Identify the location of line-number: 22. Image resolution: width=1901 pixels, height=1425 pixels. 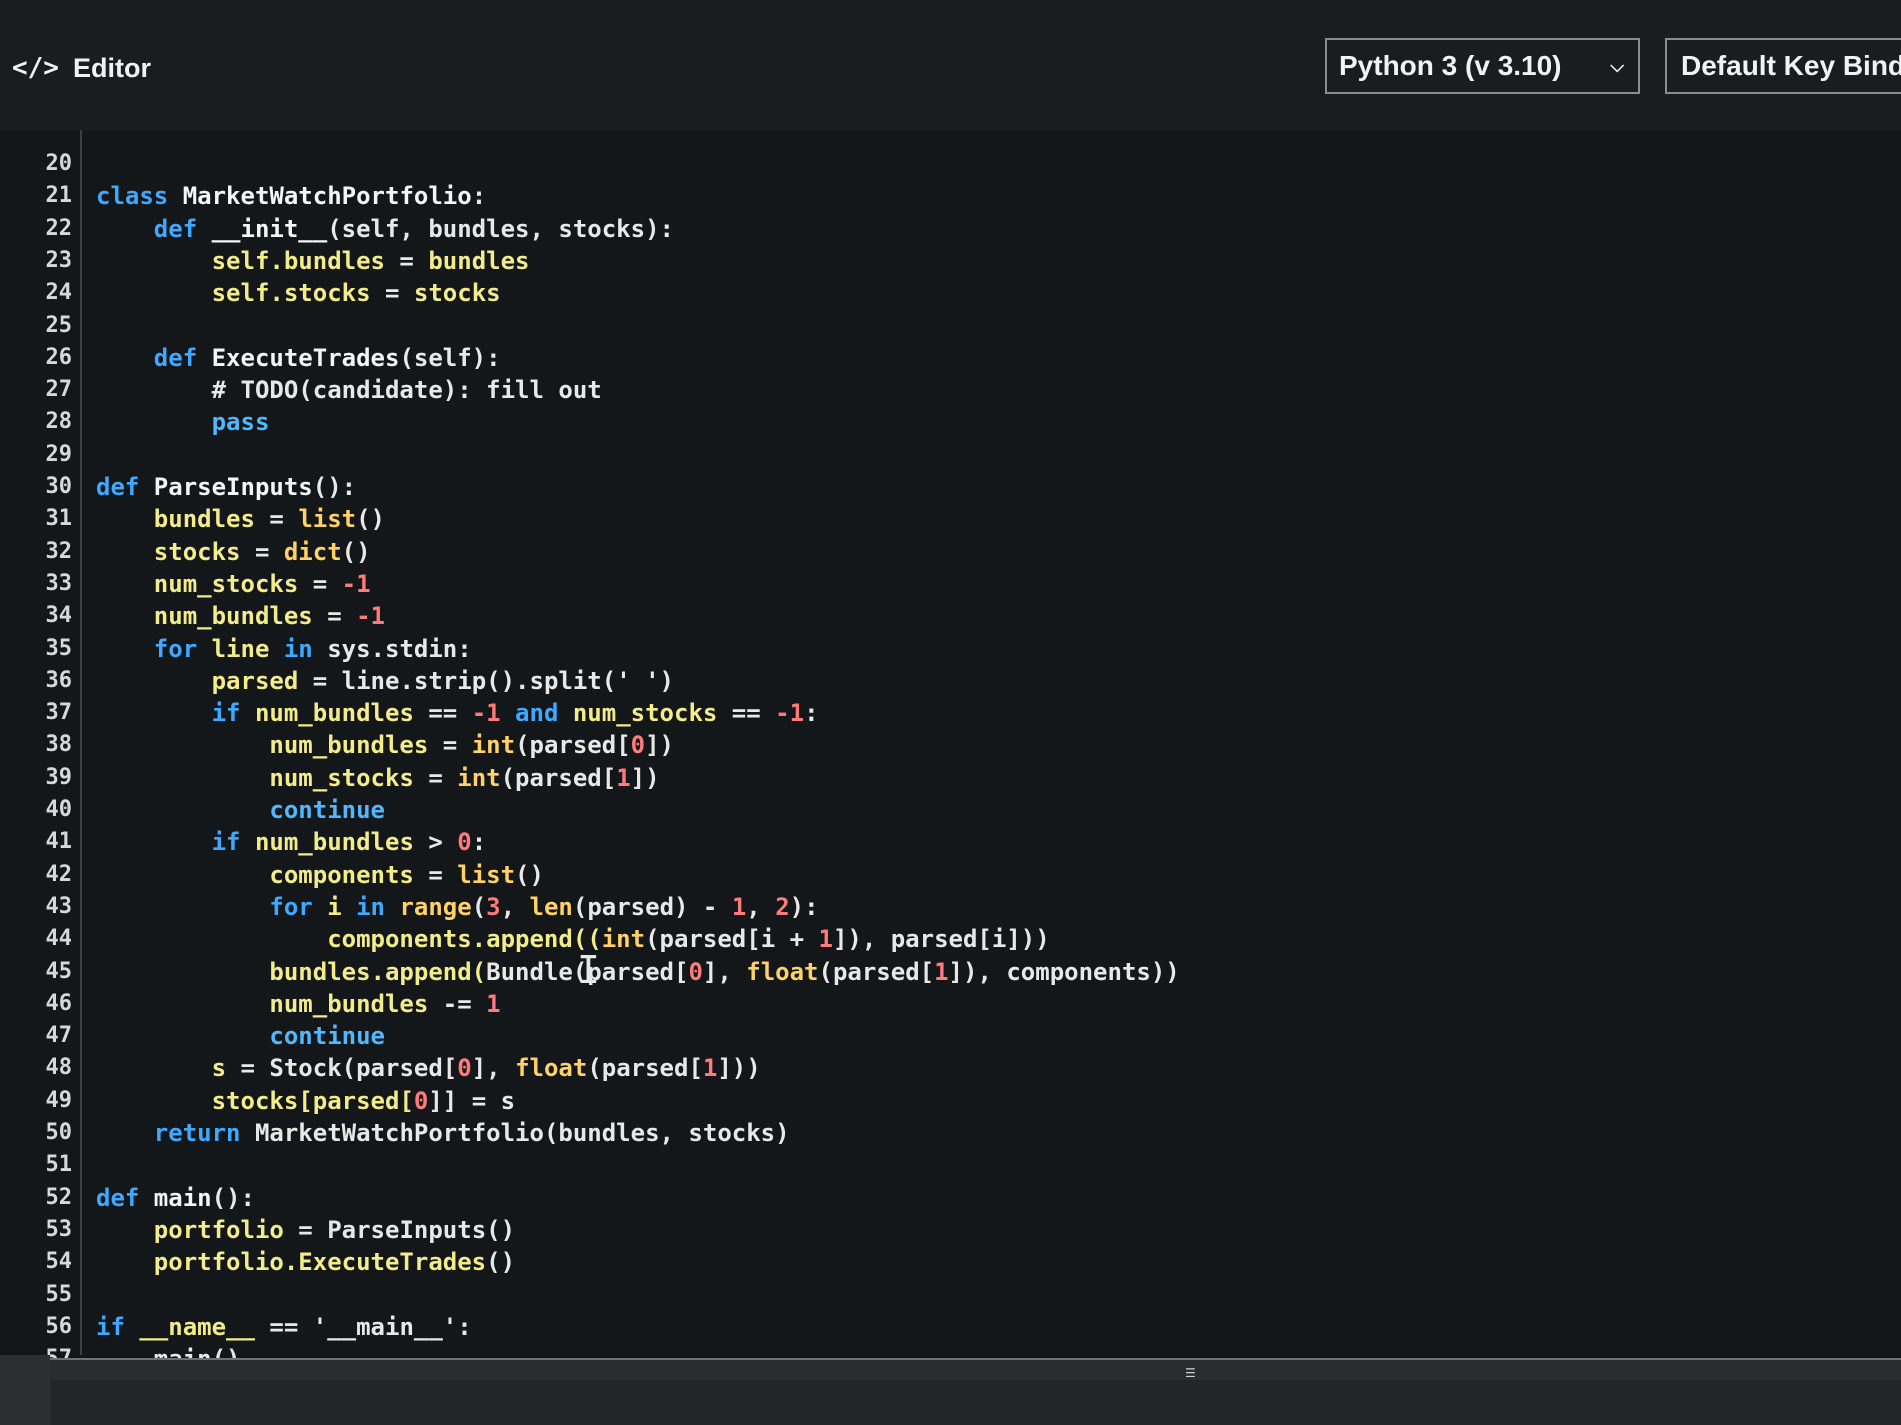
(59, 228).